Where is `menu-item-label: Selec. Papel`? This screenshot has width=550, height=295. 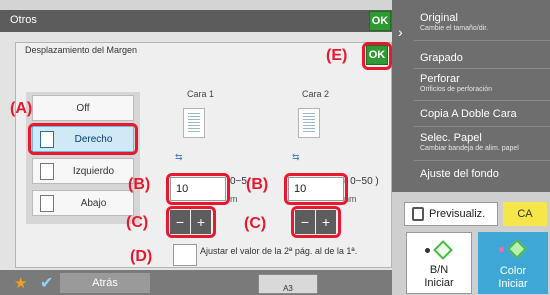
menu-item-label: Selec. Papel is located at coordinates (451, 138).